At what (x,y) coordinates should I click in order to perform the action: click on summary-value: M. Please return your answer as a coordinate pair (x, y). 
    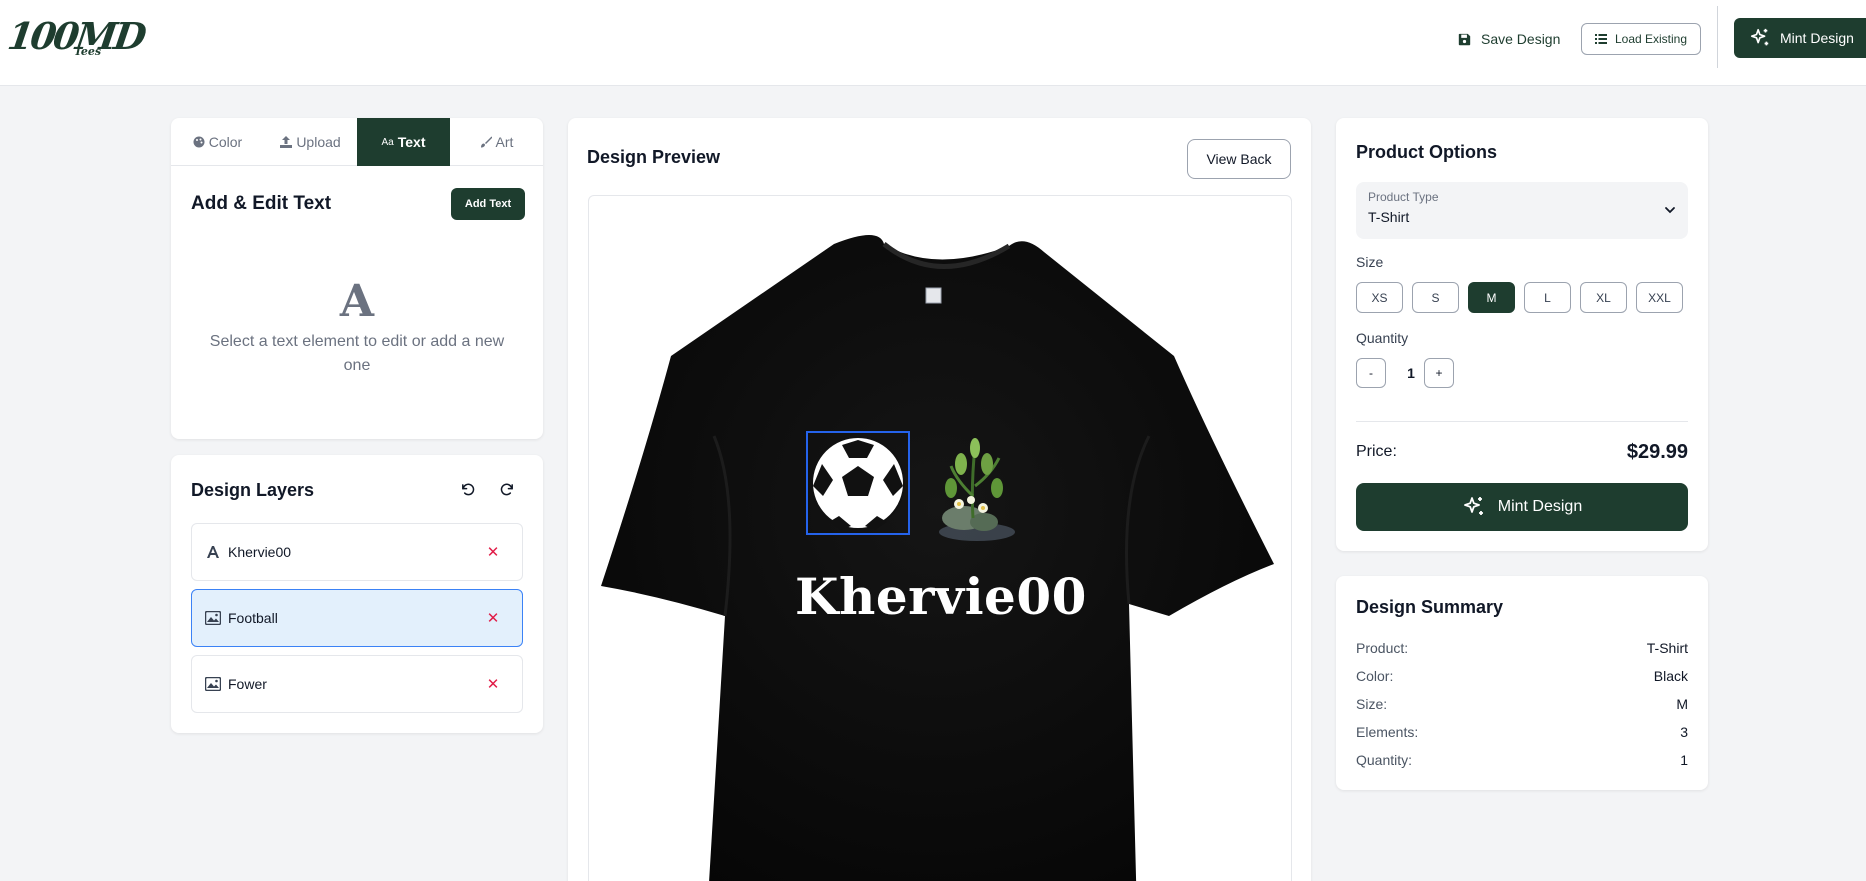
    Looking at the image, I should click on (1682, 704).